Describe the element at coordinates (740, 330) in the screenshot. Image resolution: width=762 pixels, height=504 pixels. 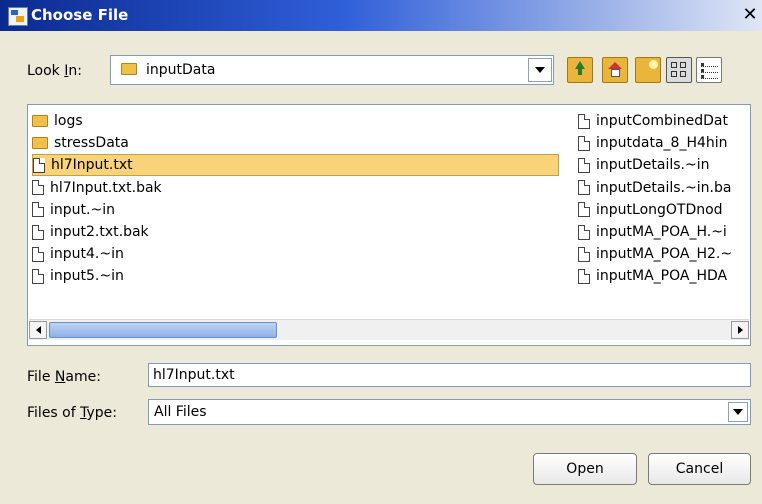
I see `scroll-right-icon` at that location.